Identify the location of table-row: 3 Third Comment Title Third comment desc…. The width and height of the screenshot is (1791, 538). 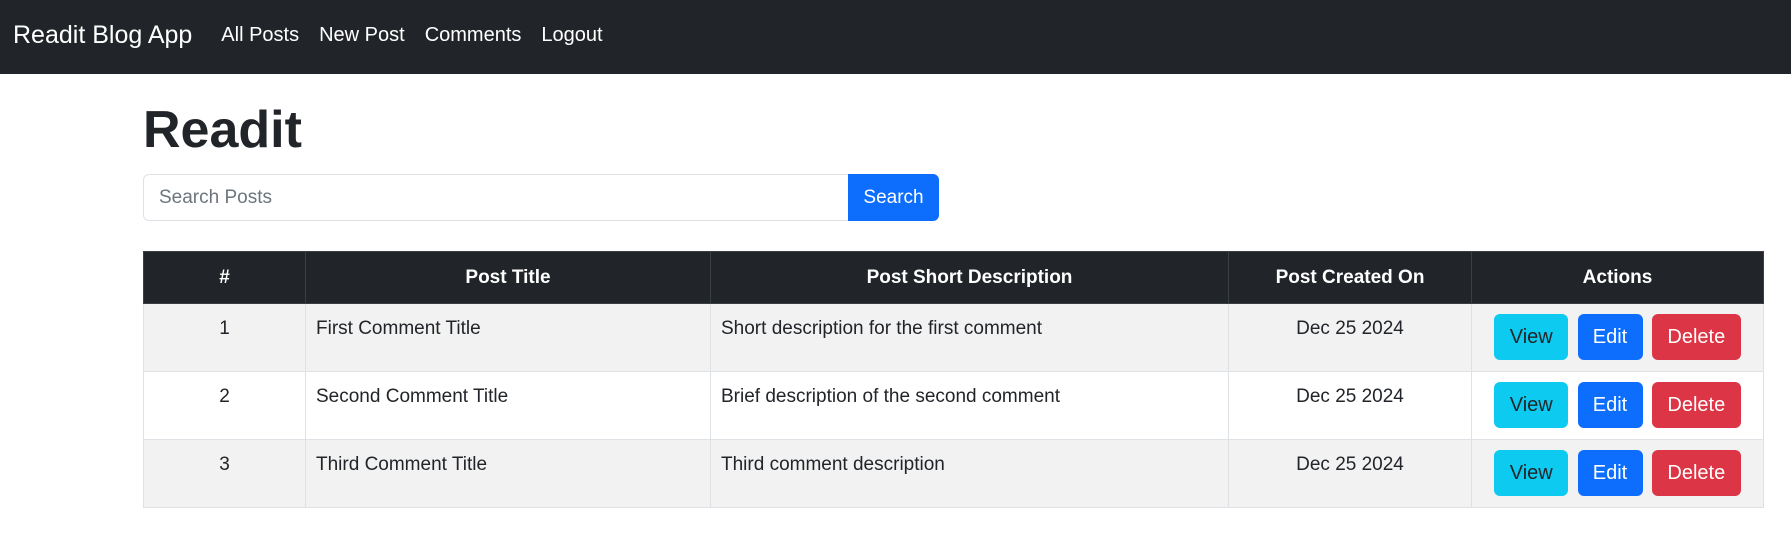
(953, 473).